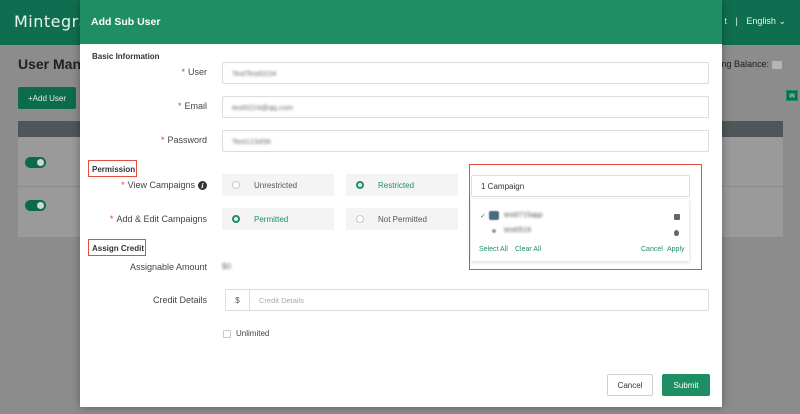 This screenshot has height=414, width=800. Describe the element at coordinates (262, 107) in the screenshot. I see `email-value: test0224@qq.com` at that location.